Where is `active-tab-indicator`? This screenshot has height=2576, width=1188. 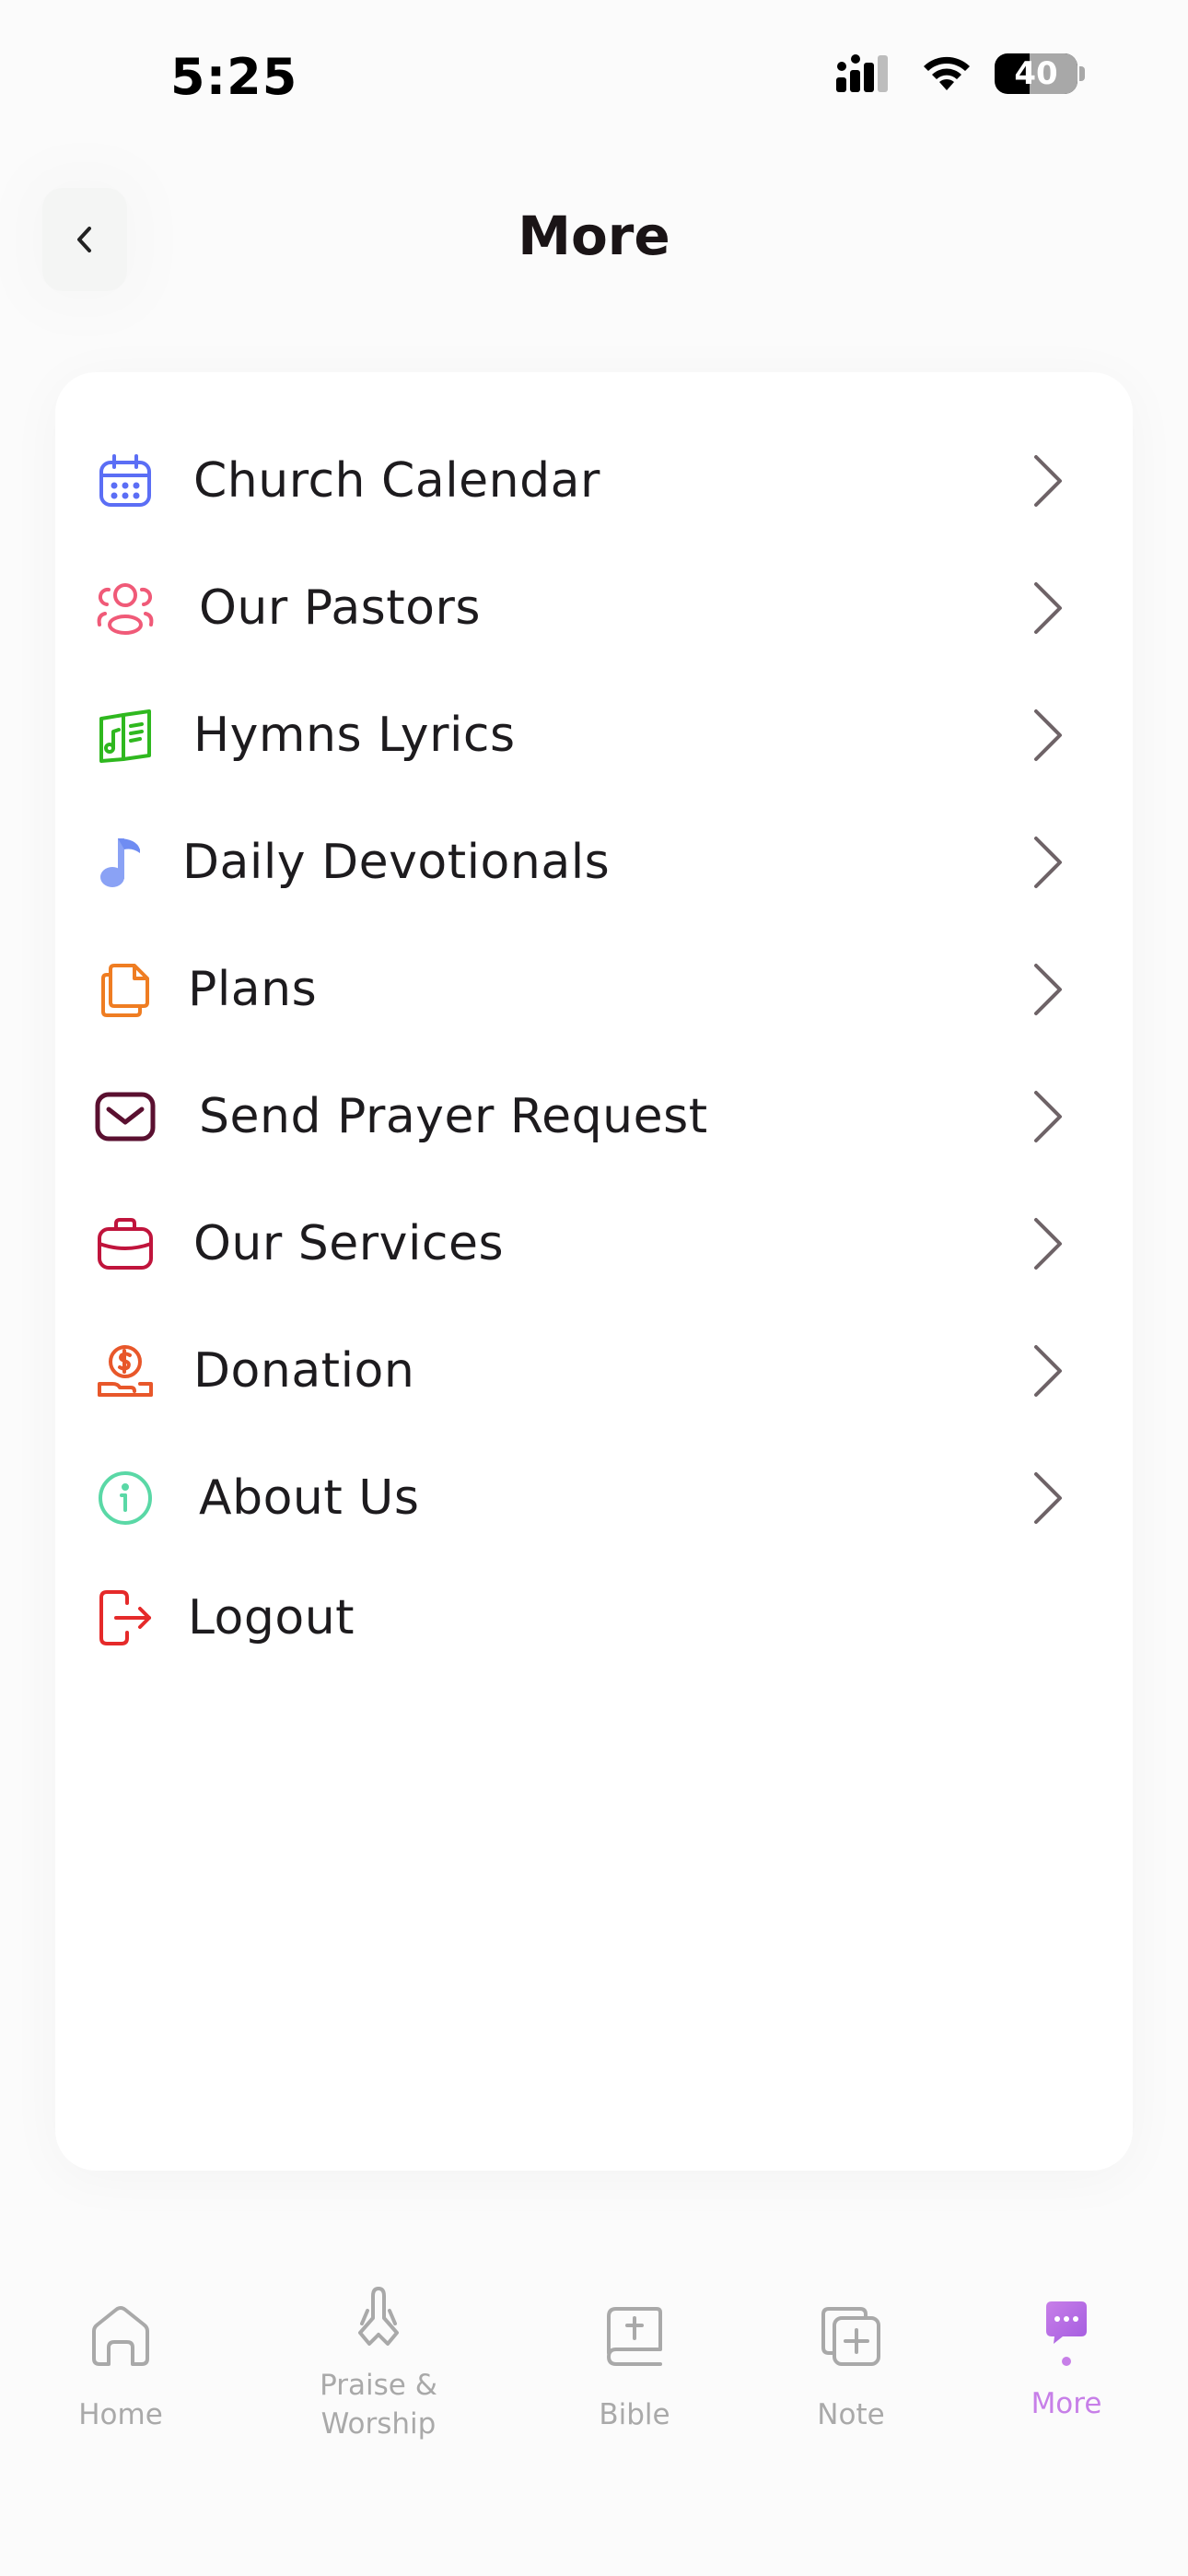 active-tab-indicator is located at coordinates (1066, 2361).